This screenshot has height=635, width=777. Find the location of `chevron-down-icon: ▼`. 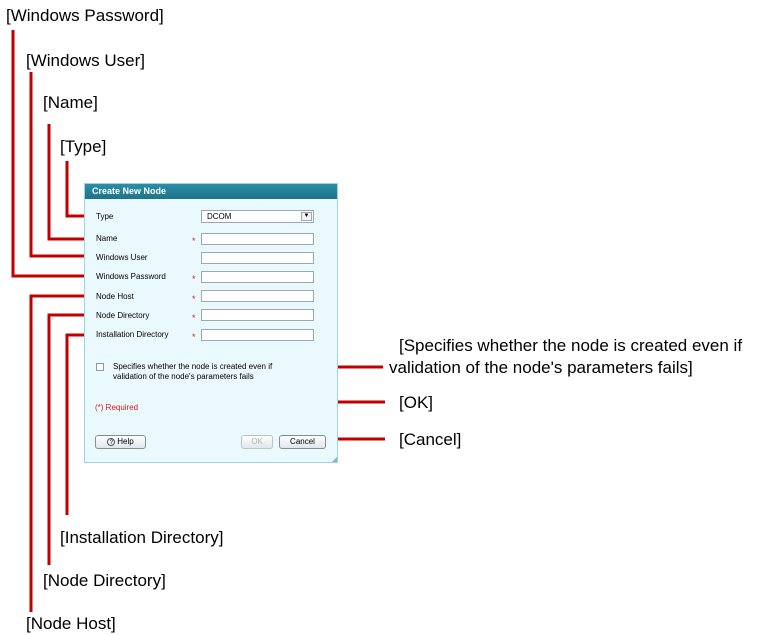

chevron-down-icon: ▼ is located at coordinates (306, 216).